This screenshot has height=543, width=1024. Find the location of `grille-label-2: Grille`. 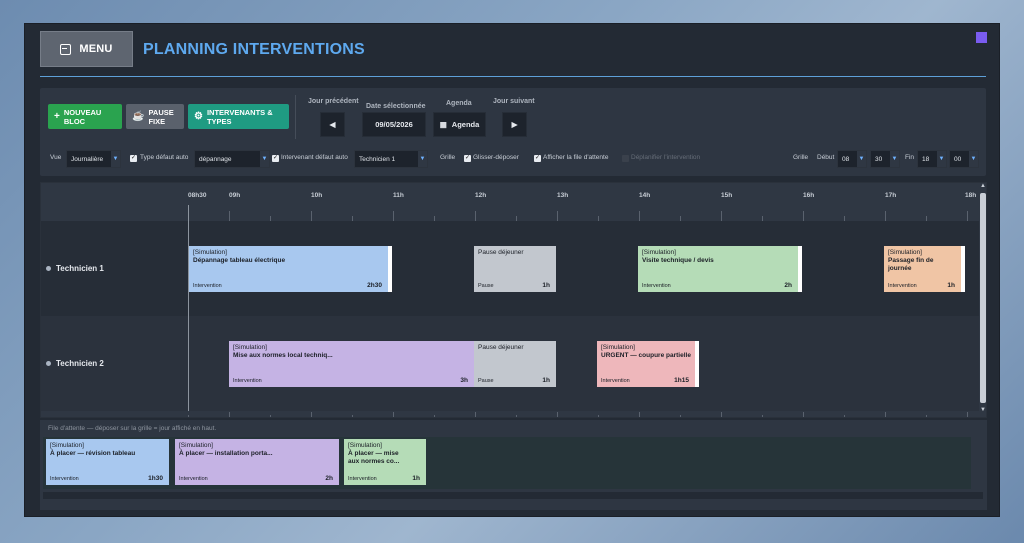

grille-label-2: Grille is located at coordinates (801, 157).